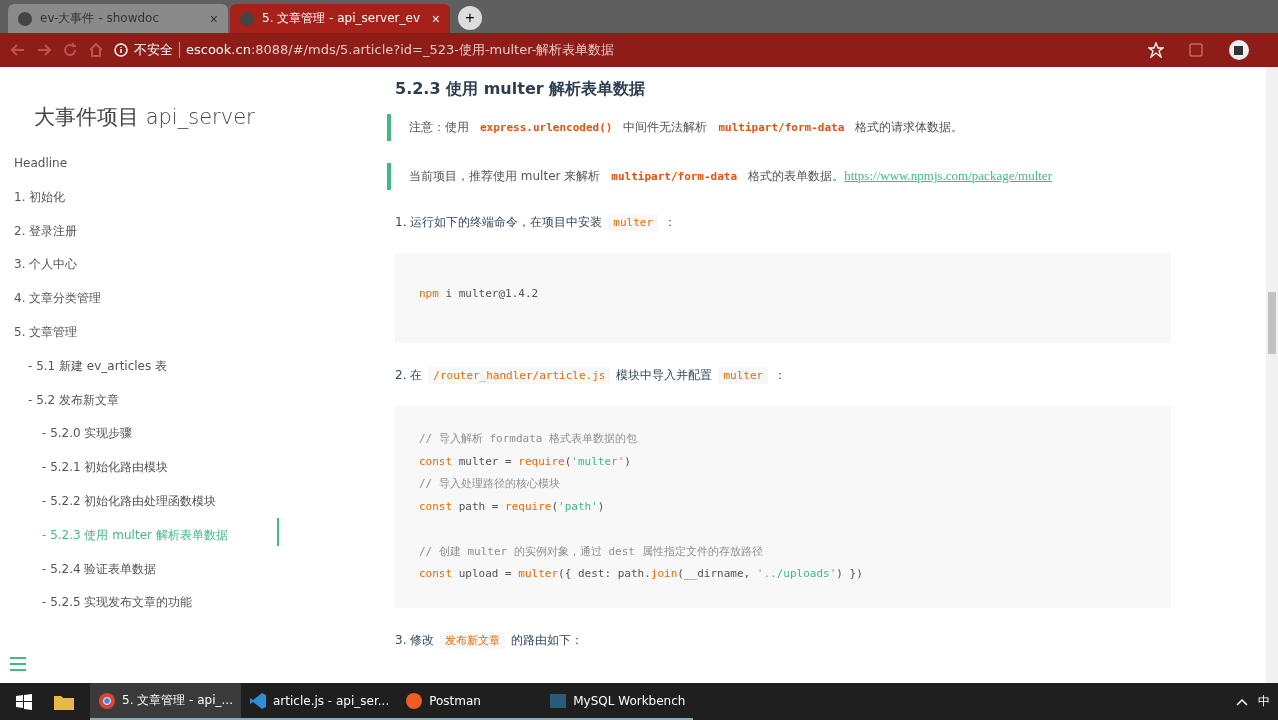  Describe the element at coordinates (779, 127) in the screenshot. I see `note-paragraph: 注意：使用 express.urlencoded() 中间件无法解析 multipart/form-data 格式的请求体数据。` at that location.